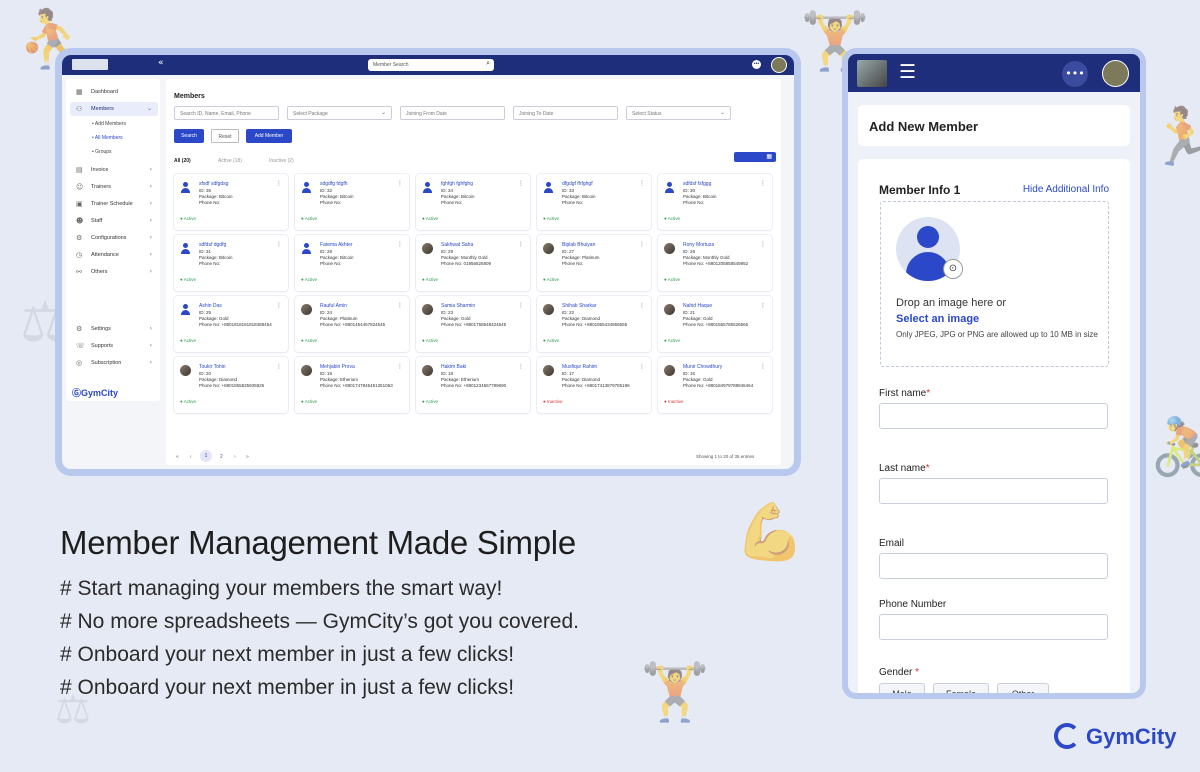  I want to click on member-name: sdfdsf dgdfg, so click(212, 245).